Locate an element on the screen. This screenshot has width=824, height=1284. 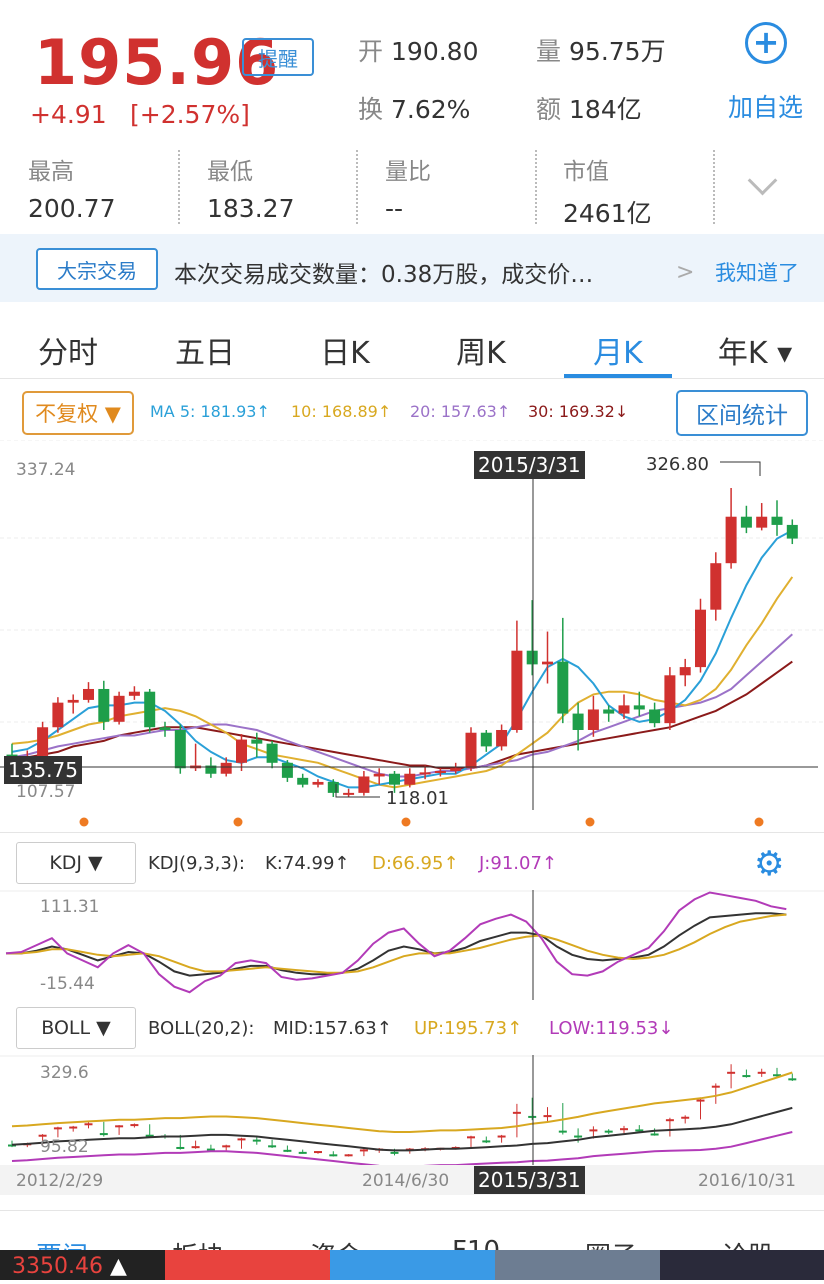
sell-button is located at coordinates (412, 1265).